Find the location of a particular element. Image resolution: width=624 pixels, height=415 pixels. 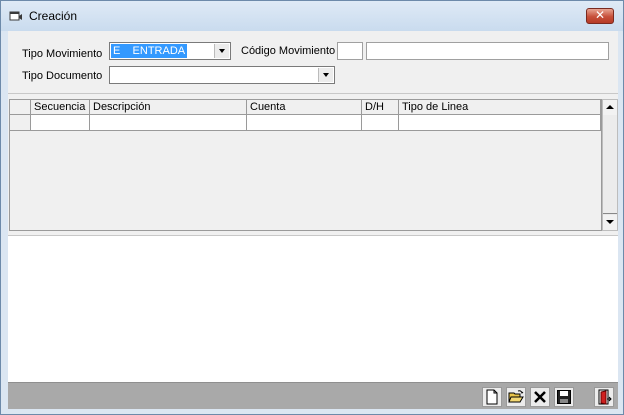

row-selector-header is located at coordinates (20, 107).